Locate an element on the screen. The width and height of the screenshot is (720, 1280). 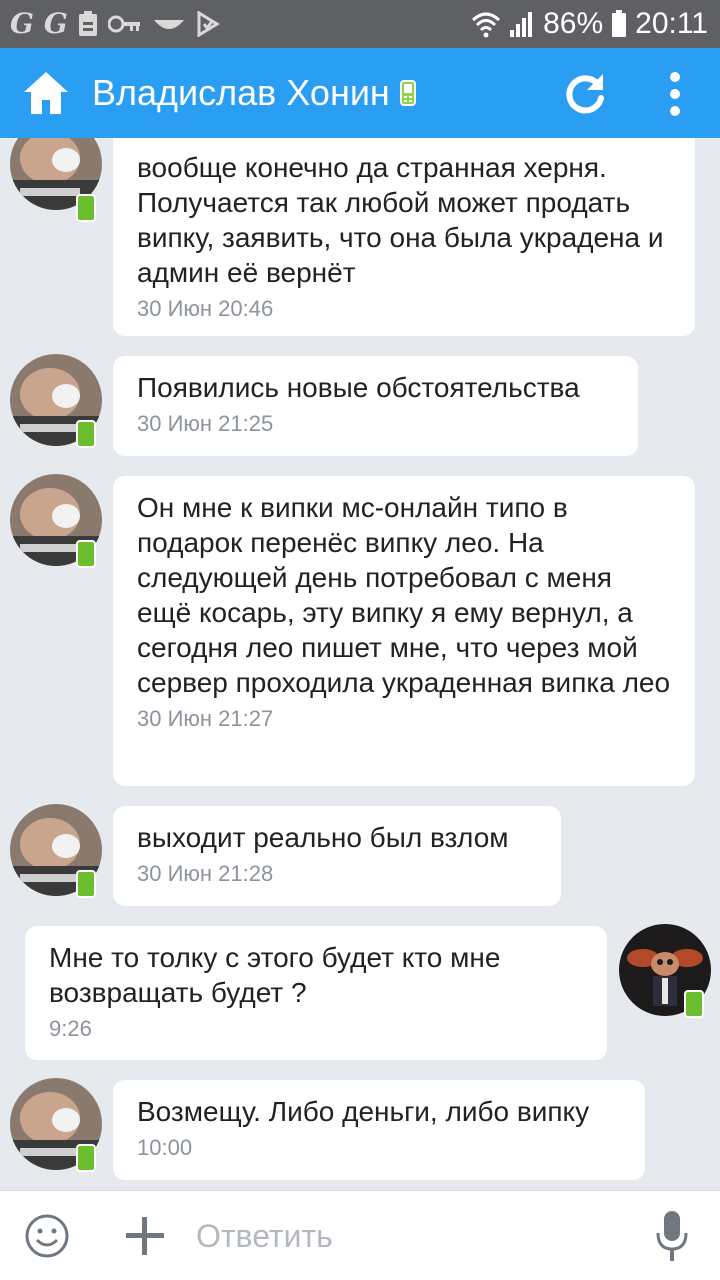
incoming-message: выходит реально был взлом 30 Июн 21:28 is located at coordinates (360, 856).